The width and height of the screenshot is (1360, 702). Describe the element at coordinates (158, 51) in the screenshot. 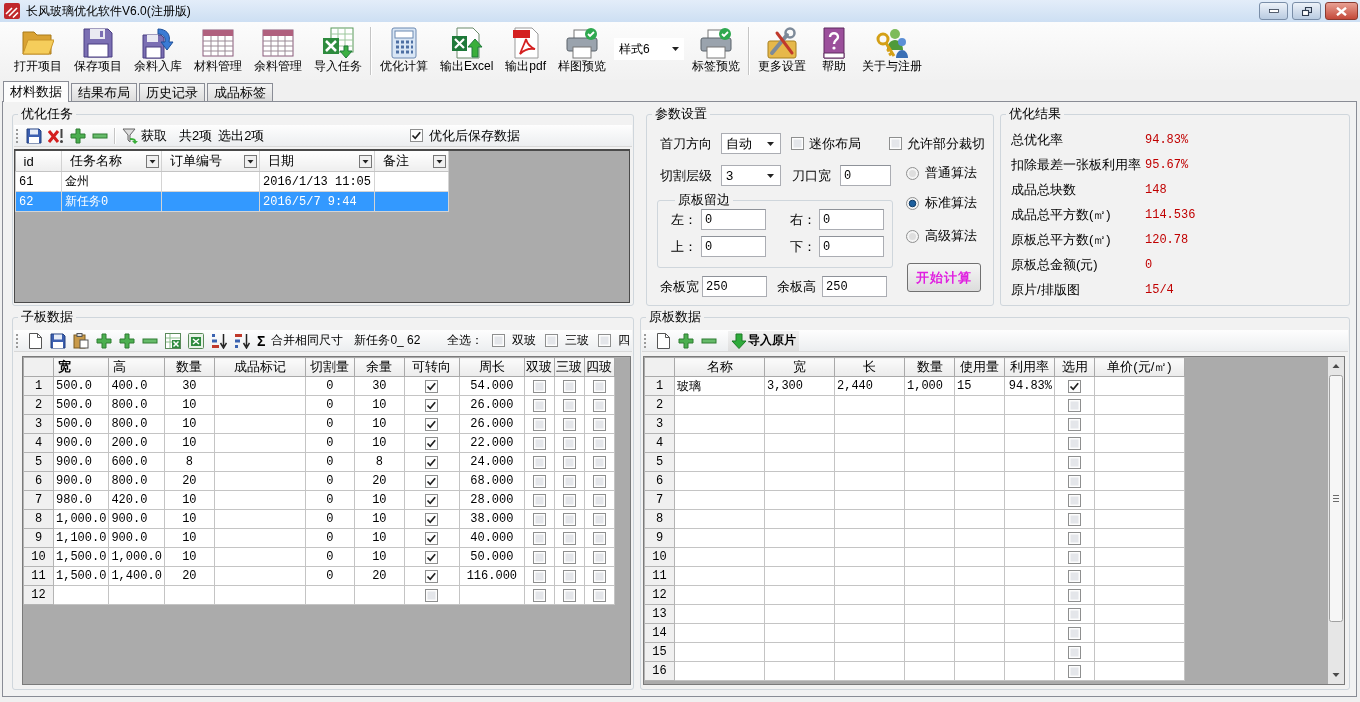

I see `toolbar-button: 余料入库` at that location.